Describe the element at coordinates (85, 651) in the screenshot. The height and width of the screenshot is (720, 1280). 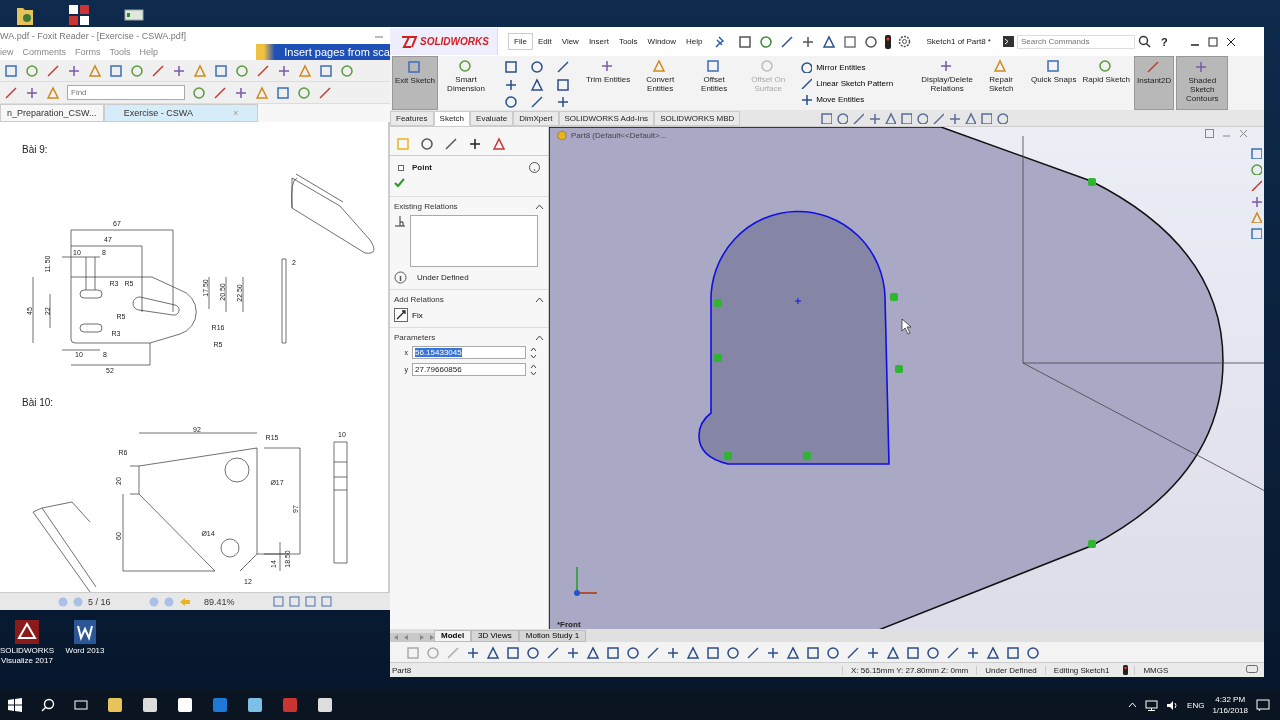
I see `desktop-icon-label: Word 2013` at that location.